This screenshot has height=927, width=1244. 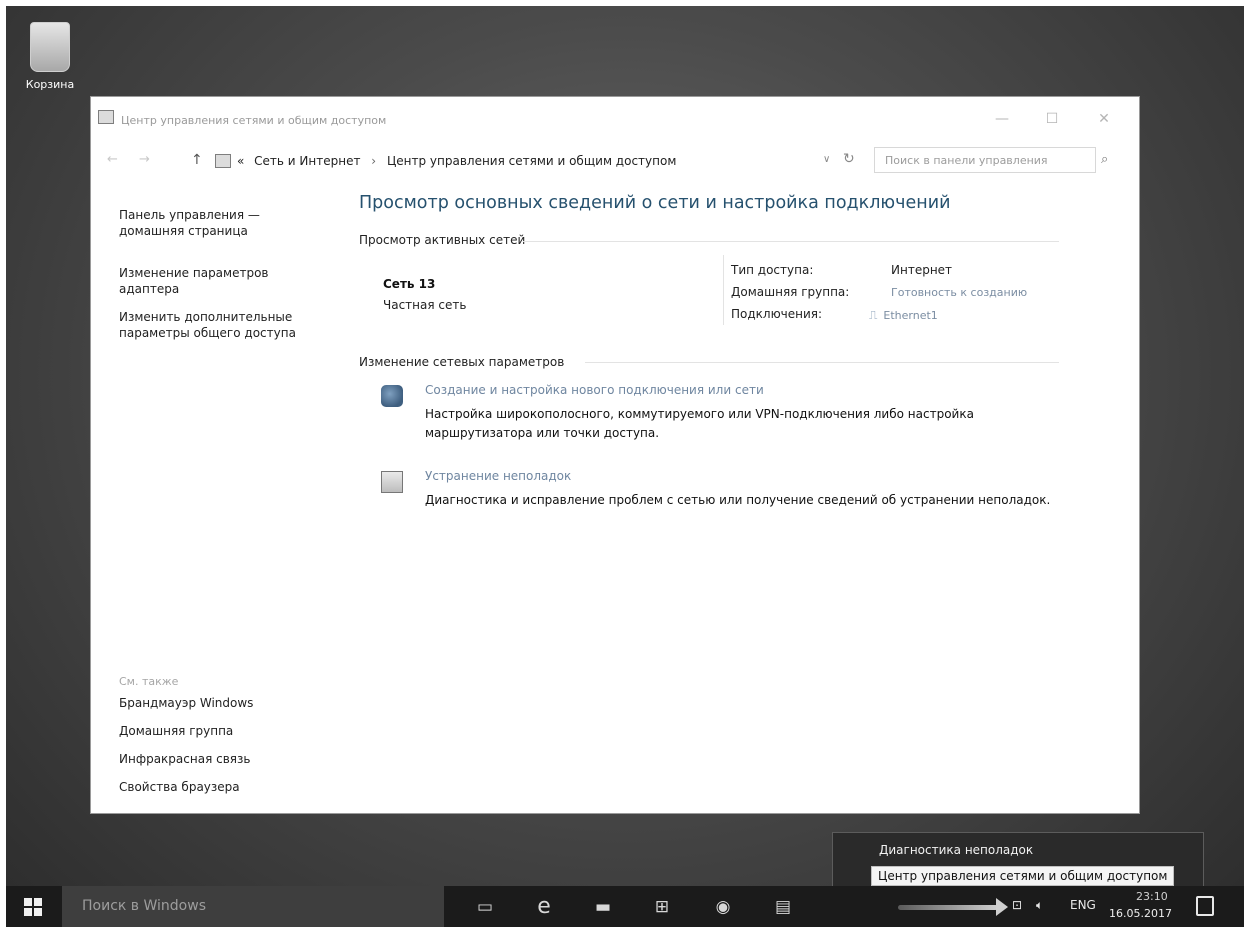 What do you see at coordinates (176, 731) in the screenshot?
I see `see-also-homegroup: Домашняя группа` at bounding box center [176, 731].